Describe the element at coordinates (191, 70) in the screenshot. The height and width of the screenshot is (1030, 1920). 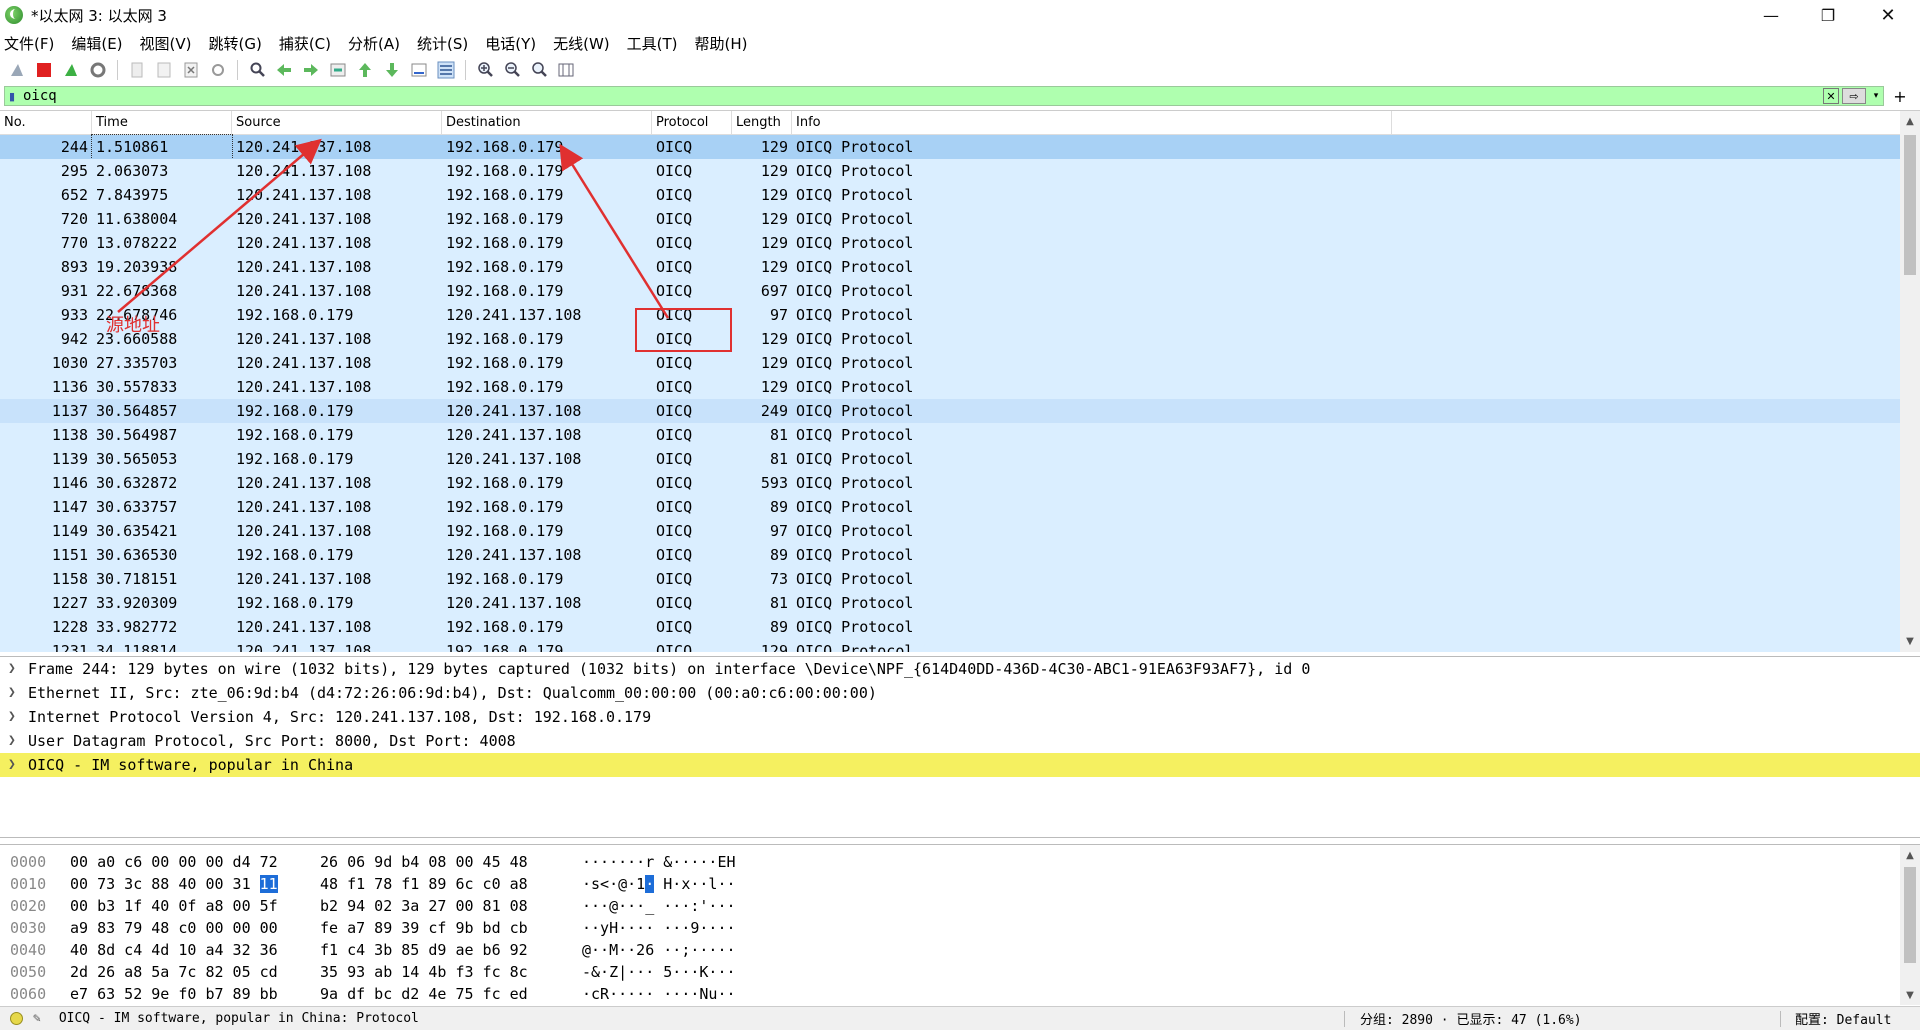
I see `close-file-icon` at that location.